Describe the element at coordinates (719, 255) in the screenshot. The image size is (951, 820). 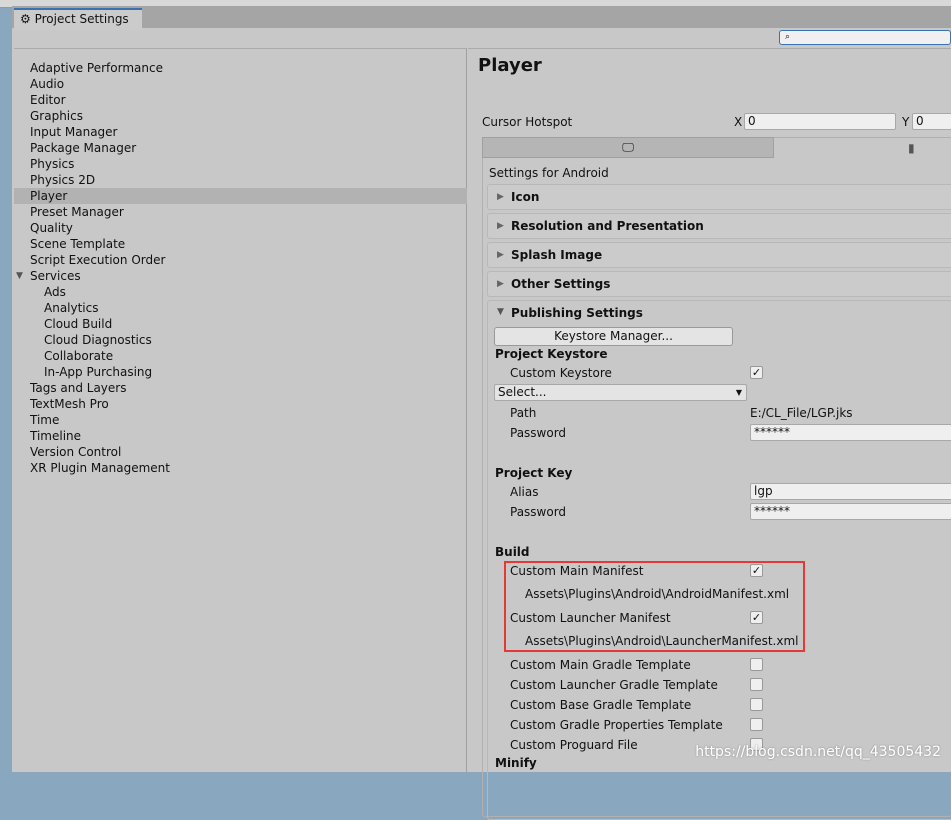
I see `foldout-section: ▶ Splash Image` at that location.